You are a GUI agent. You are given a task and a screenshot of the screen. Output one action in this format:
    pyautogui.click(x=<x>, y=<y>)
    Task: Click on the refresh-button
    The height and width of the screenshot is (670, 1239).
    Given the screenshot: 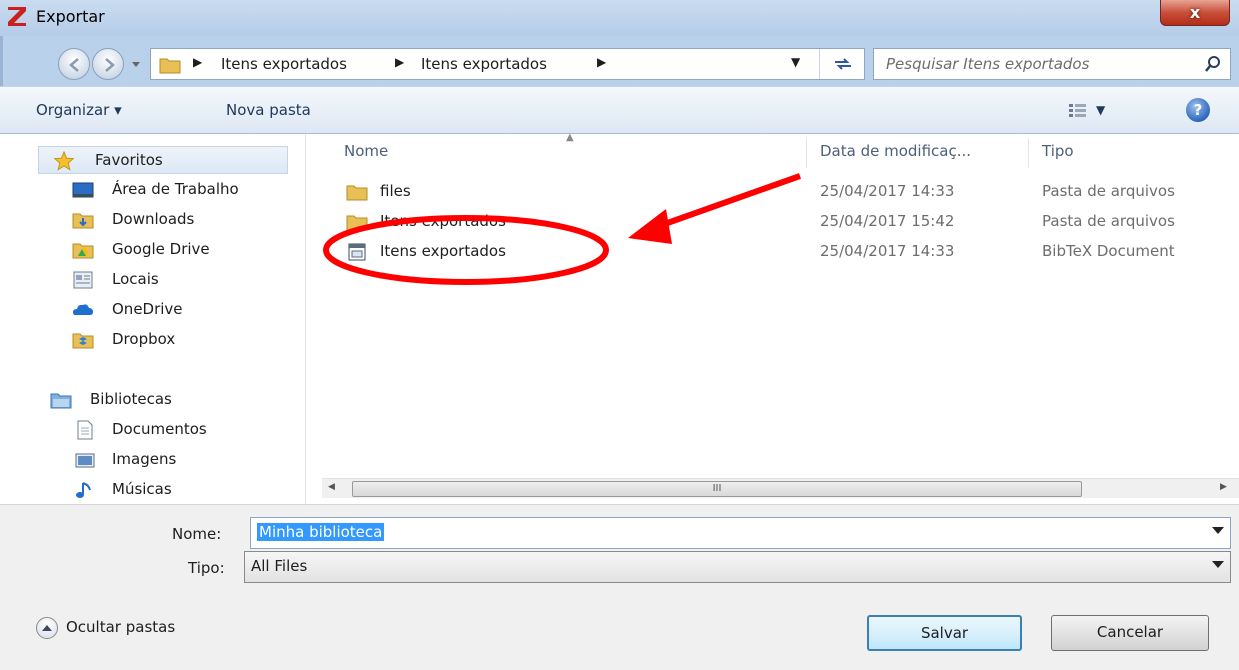 What is the action you would take?
    pyautogui.click(x=842, y=64)
    